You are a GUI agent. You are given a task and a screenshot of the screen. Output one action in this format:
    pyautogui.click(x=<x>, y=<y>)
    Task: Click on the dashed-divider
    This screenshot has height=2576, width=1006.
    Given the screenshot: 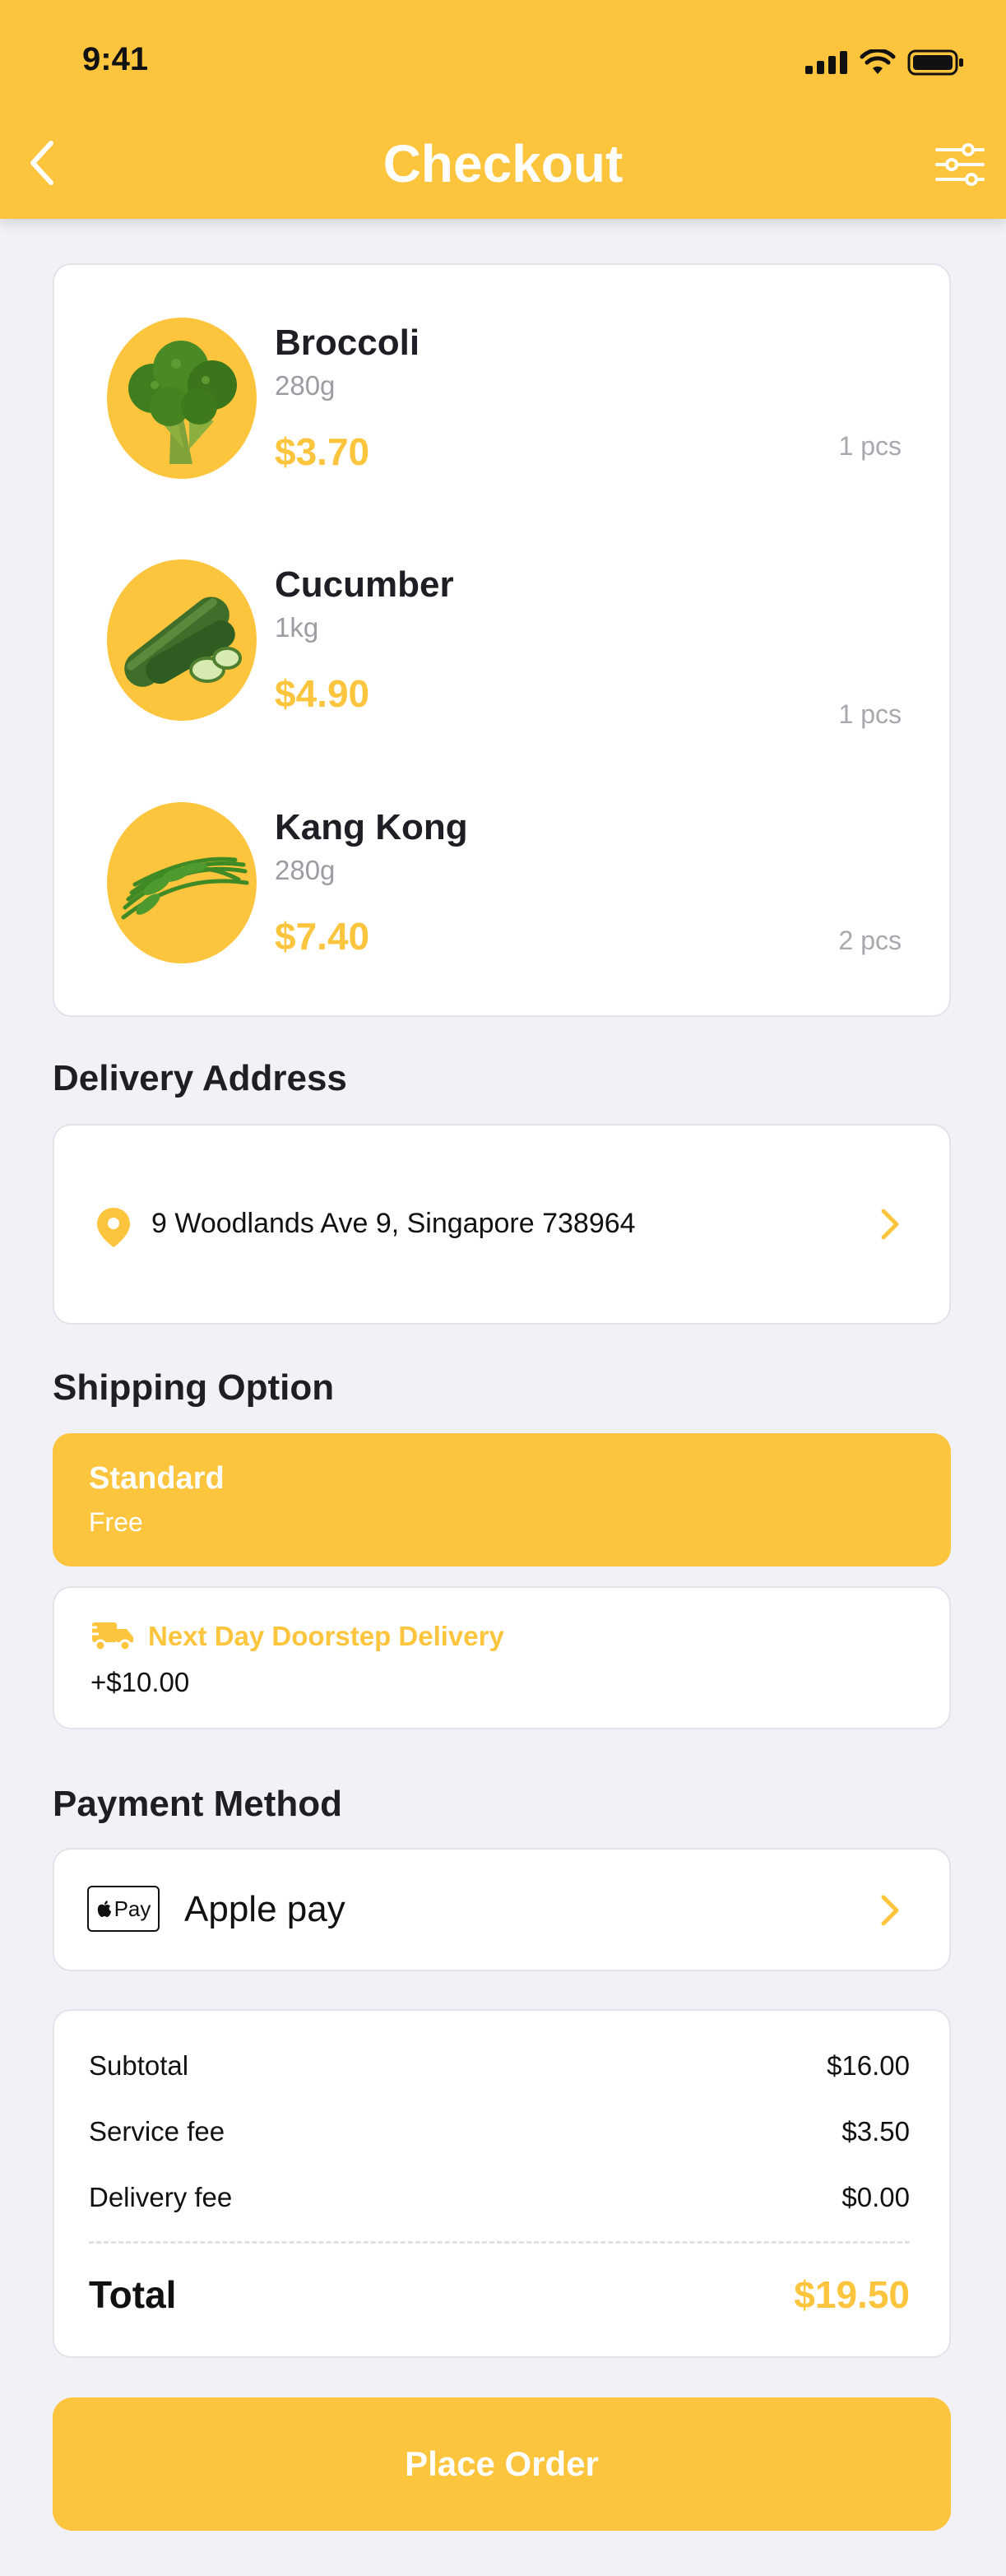 What is the action you would take?
    pyautogui.click(x=499, y=2242)
    